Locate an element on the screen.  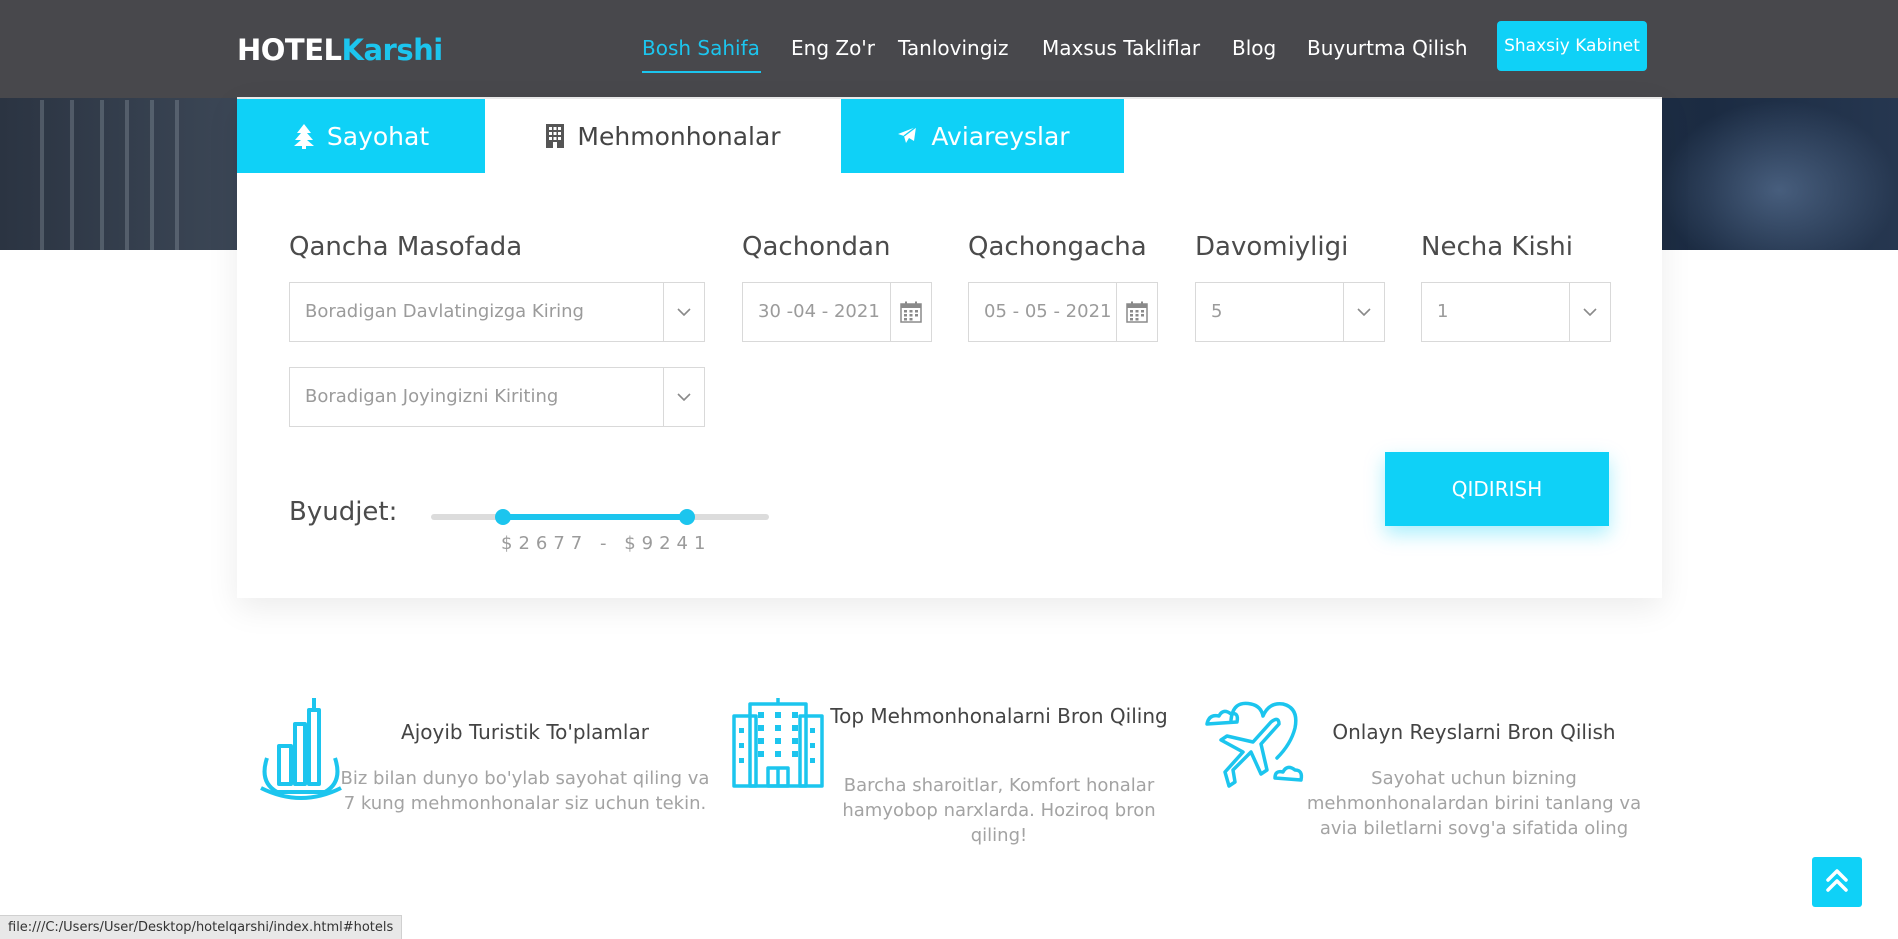
budget-label: Byudjet: is located at coordinates (343, 512).